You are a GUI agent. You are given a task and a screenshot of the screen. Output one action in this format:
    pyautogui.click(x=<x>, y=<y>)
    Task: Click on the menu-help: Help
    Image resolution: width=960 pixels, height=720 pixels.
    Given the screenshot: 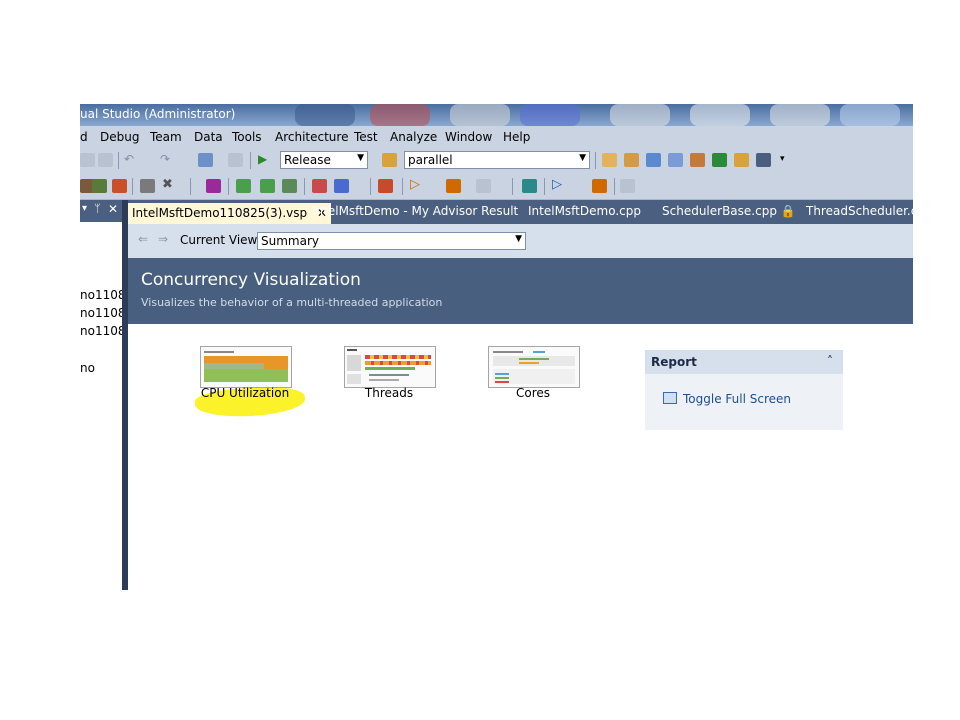 What is the action you would take?
    pyautogui.click(x=516, y=137)
    